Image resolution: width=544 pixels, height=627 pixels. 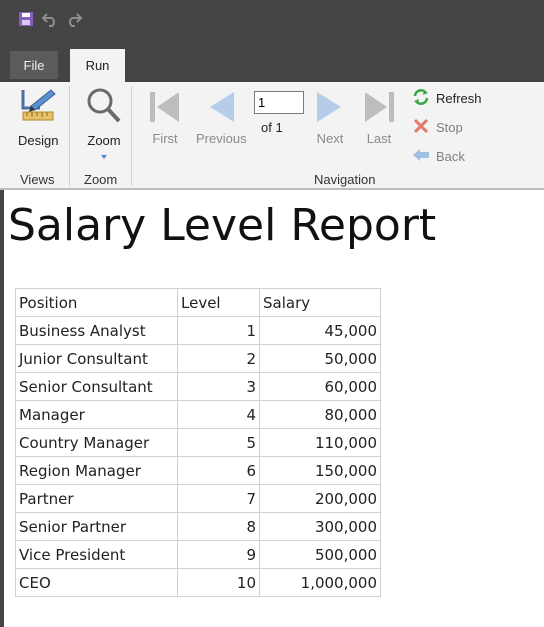 I want to click on page-number-input, so click(x=279, y=102).